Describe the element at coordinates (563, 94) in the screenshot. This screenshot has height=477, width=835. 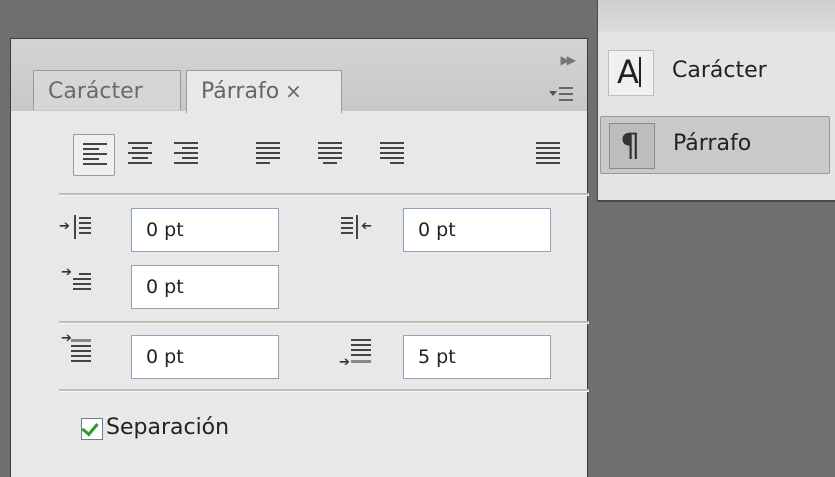
I see `panel-menu-icon` at that location.